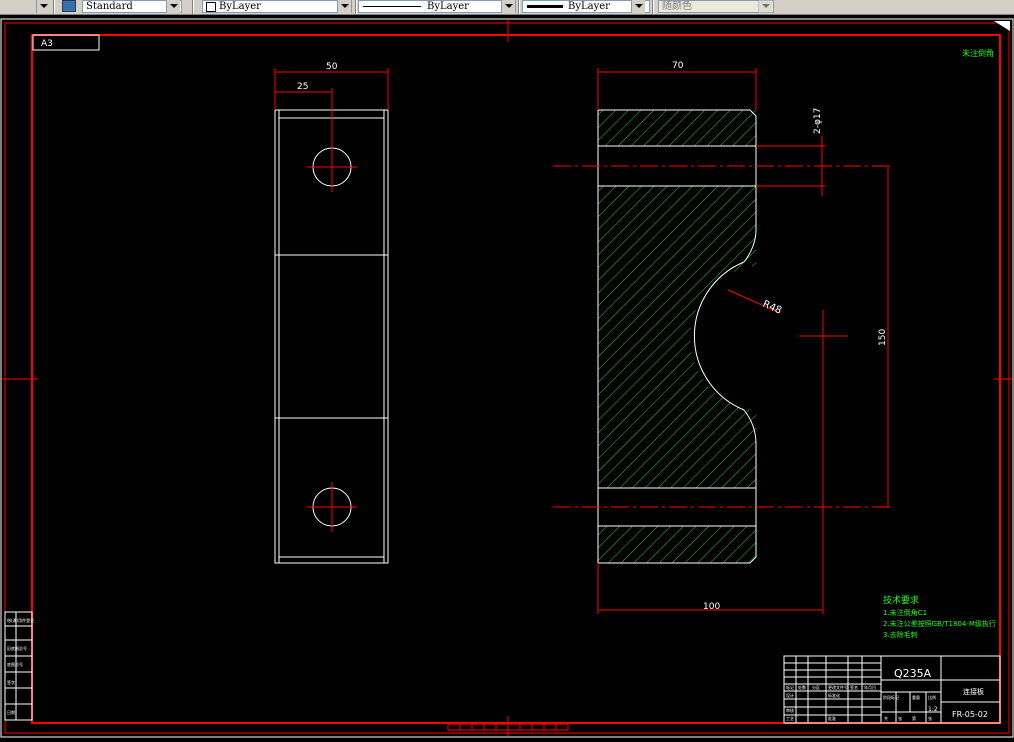  What do you see at coordinates (716, 6) in the screenshot?
I see `color-select: 随颜色` at bounding box center [716, 6].